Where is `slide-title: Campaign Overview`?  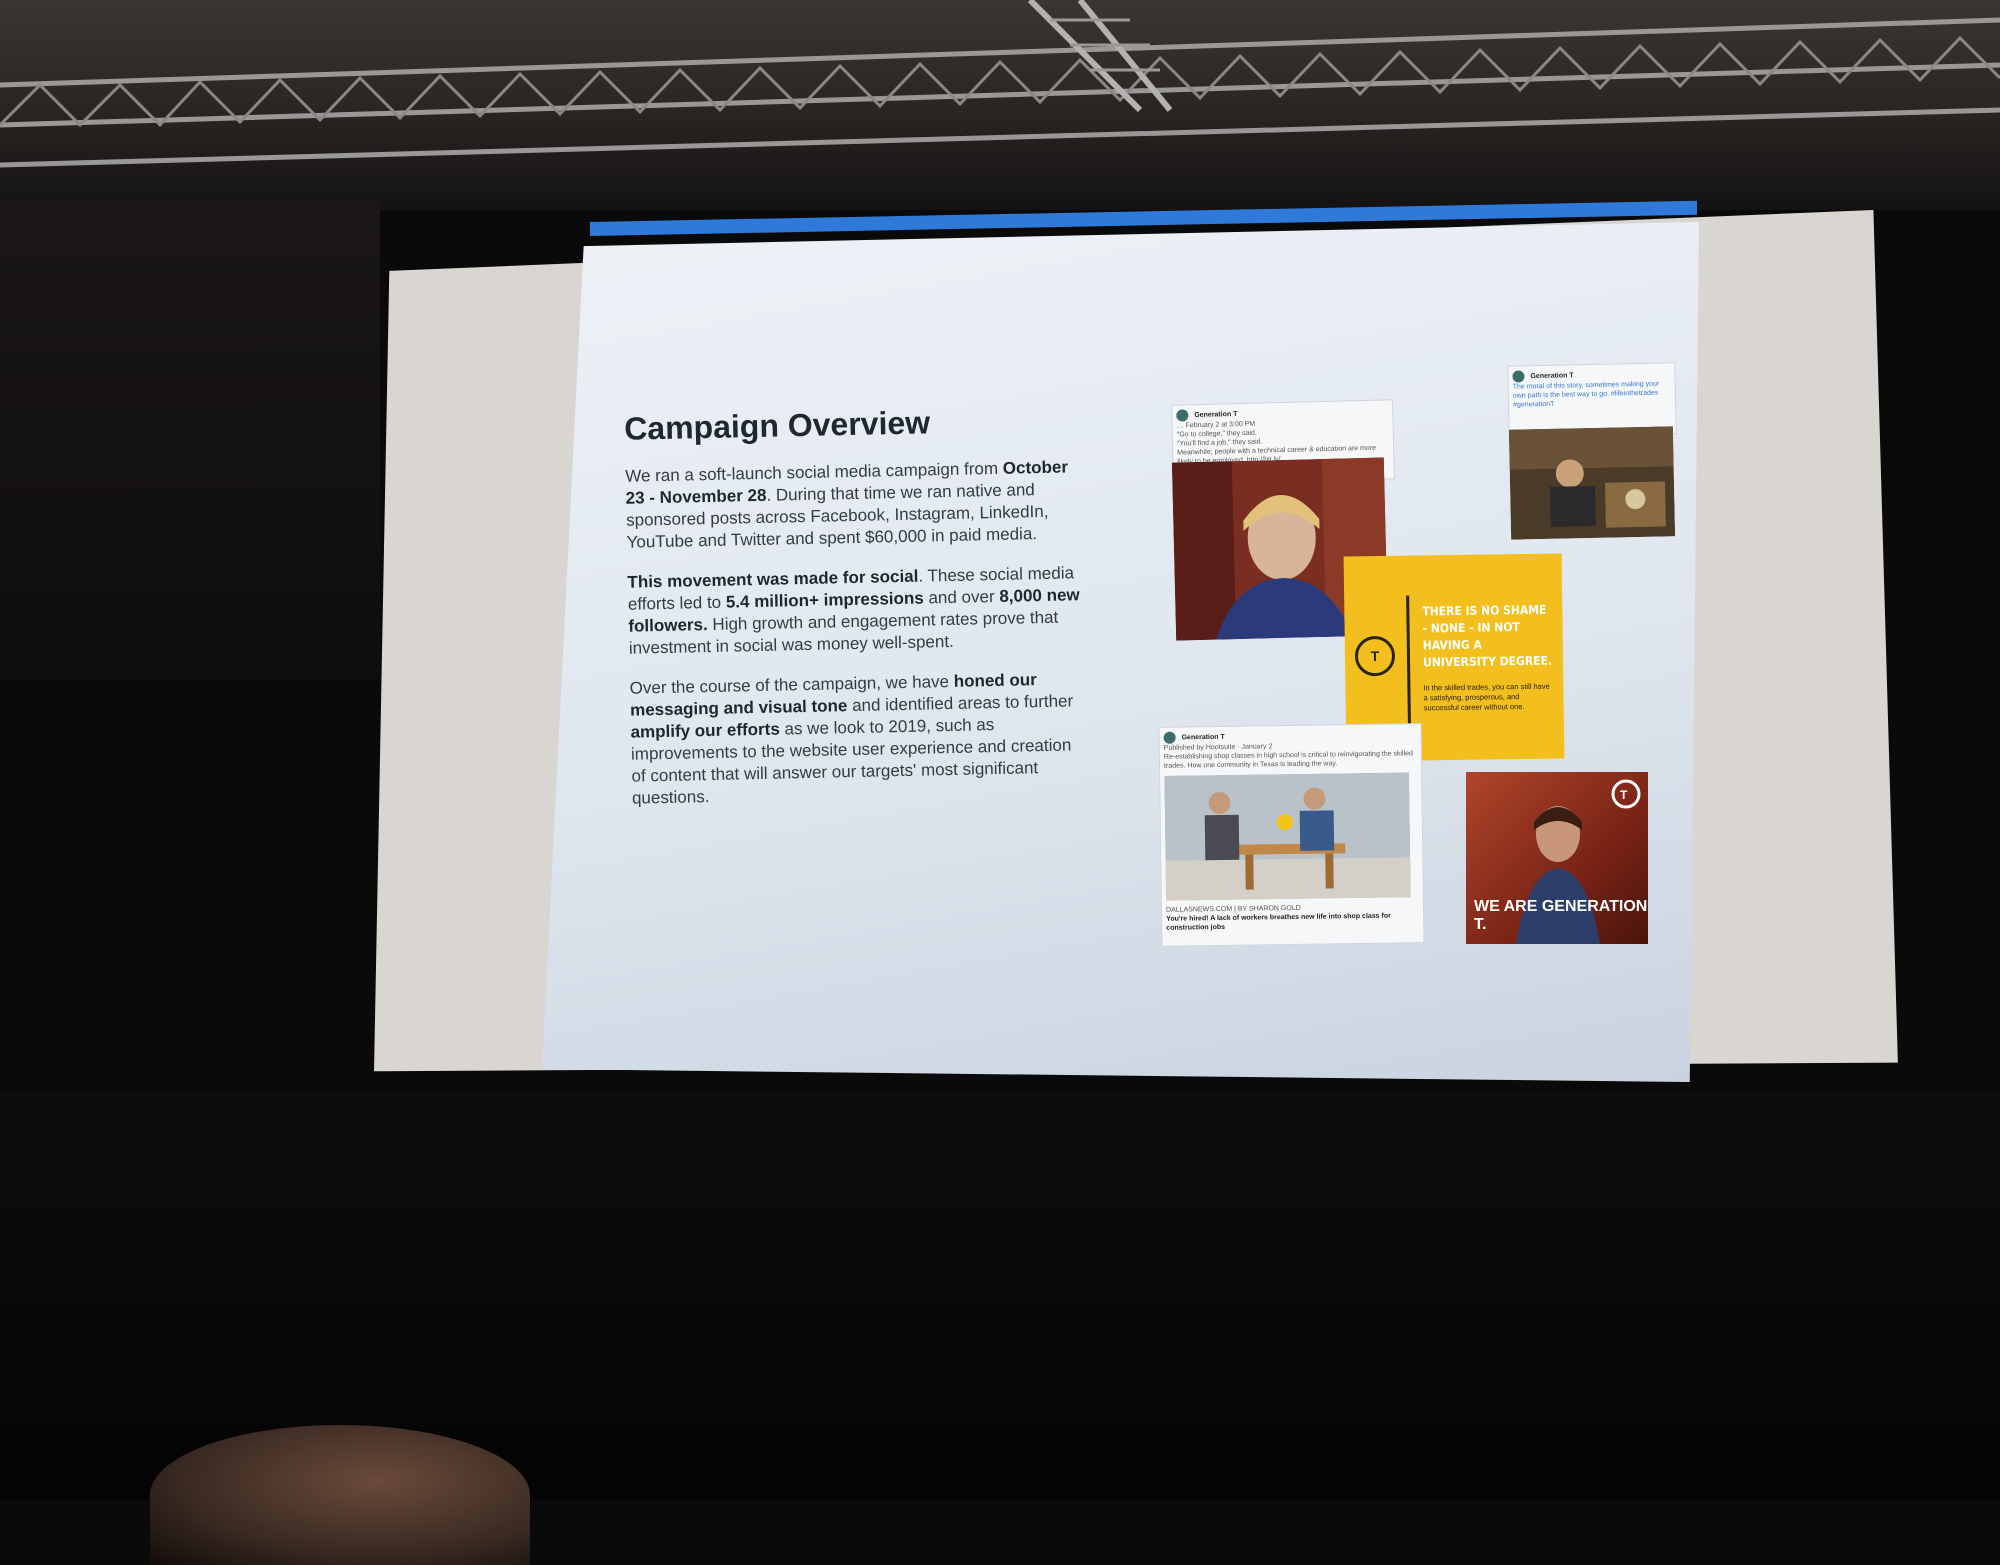
slide-title: Campaign Overview is located at coordinates (777, 425).